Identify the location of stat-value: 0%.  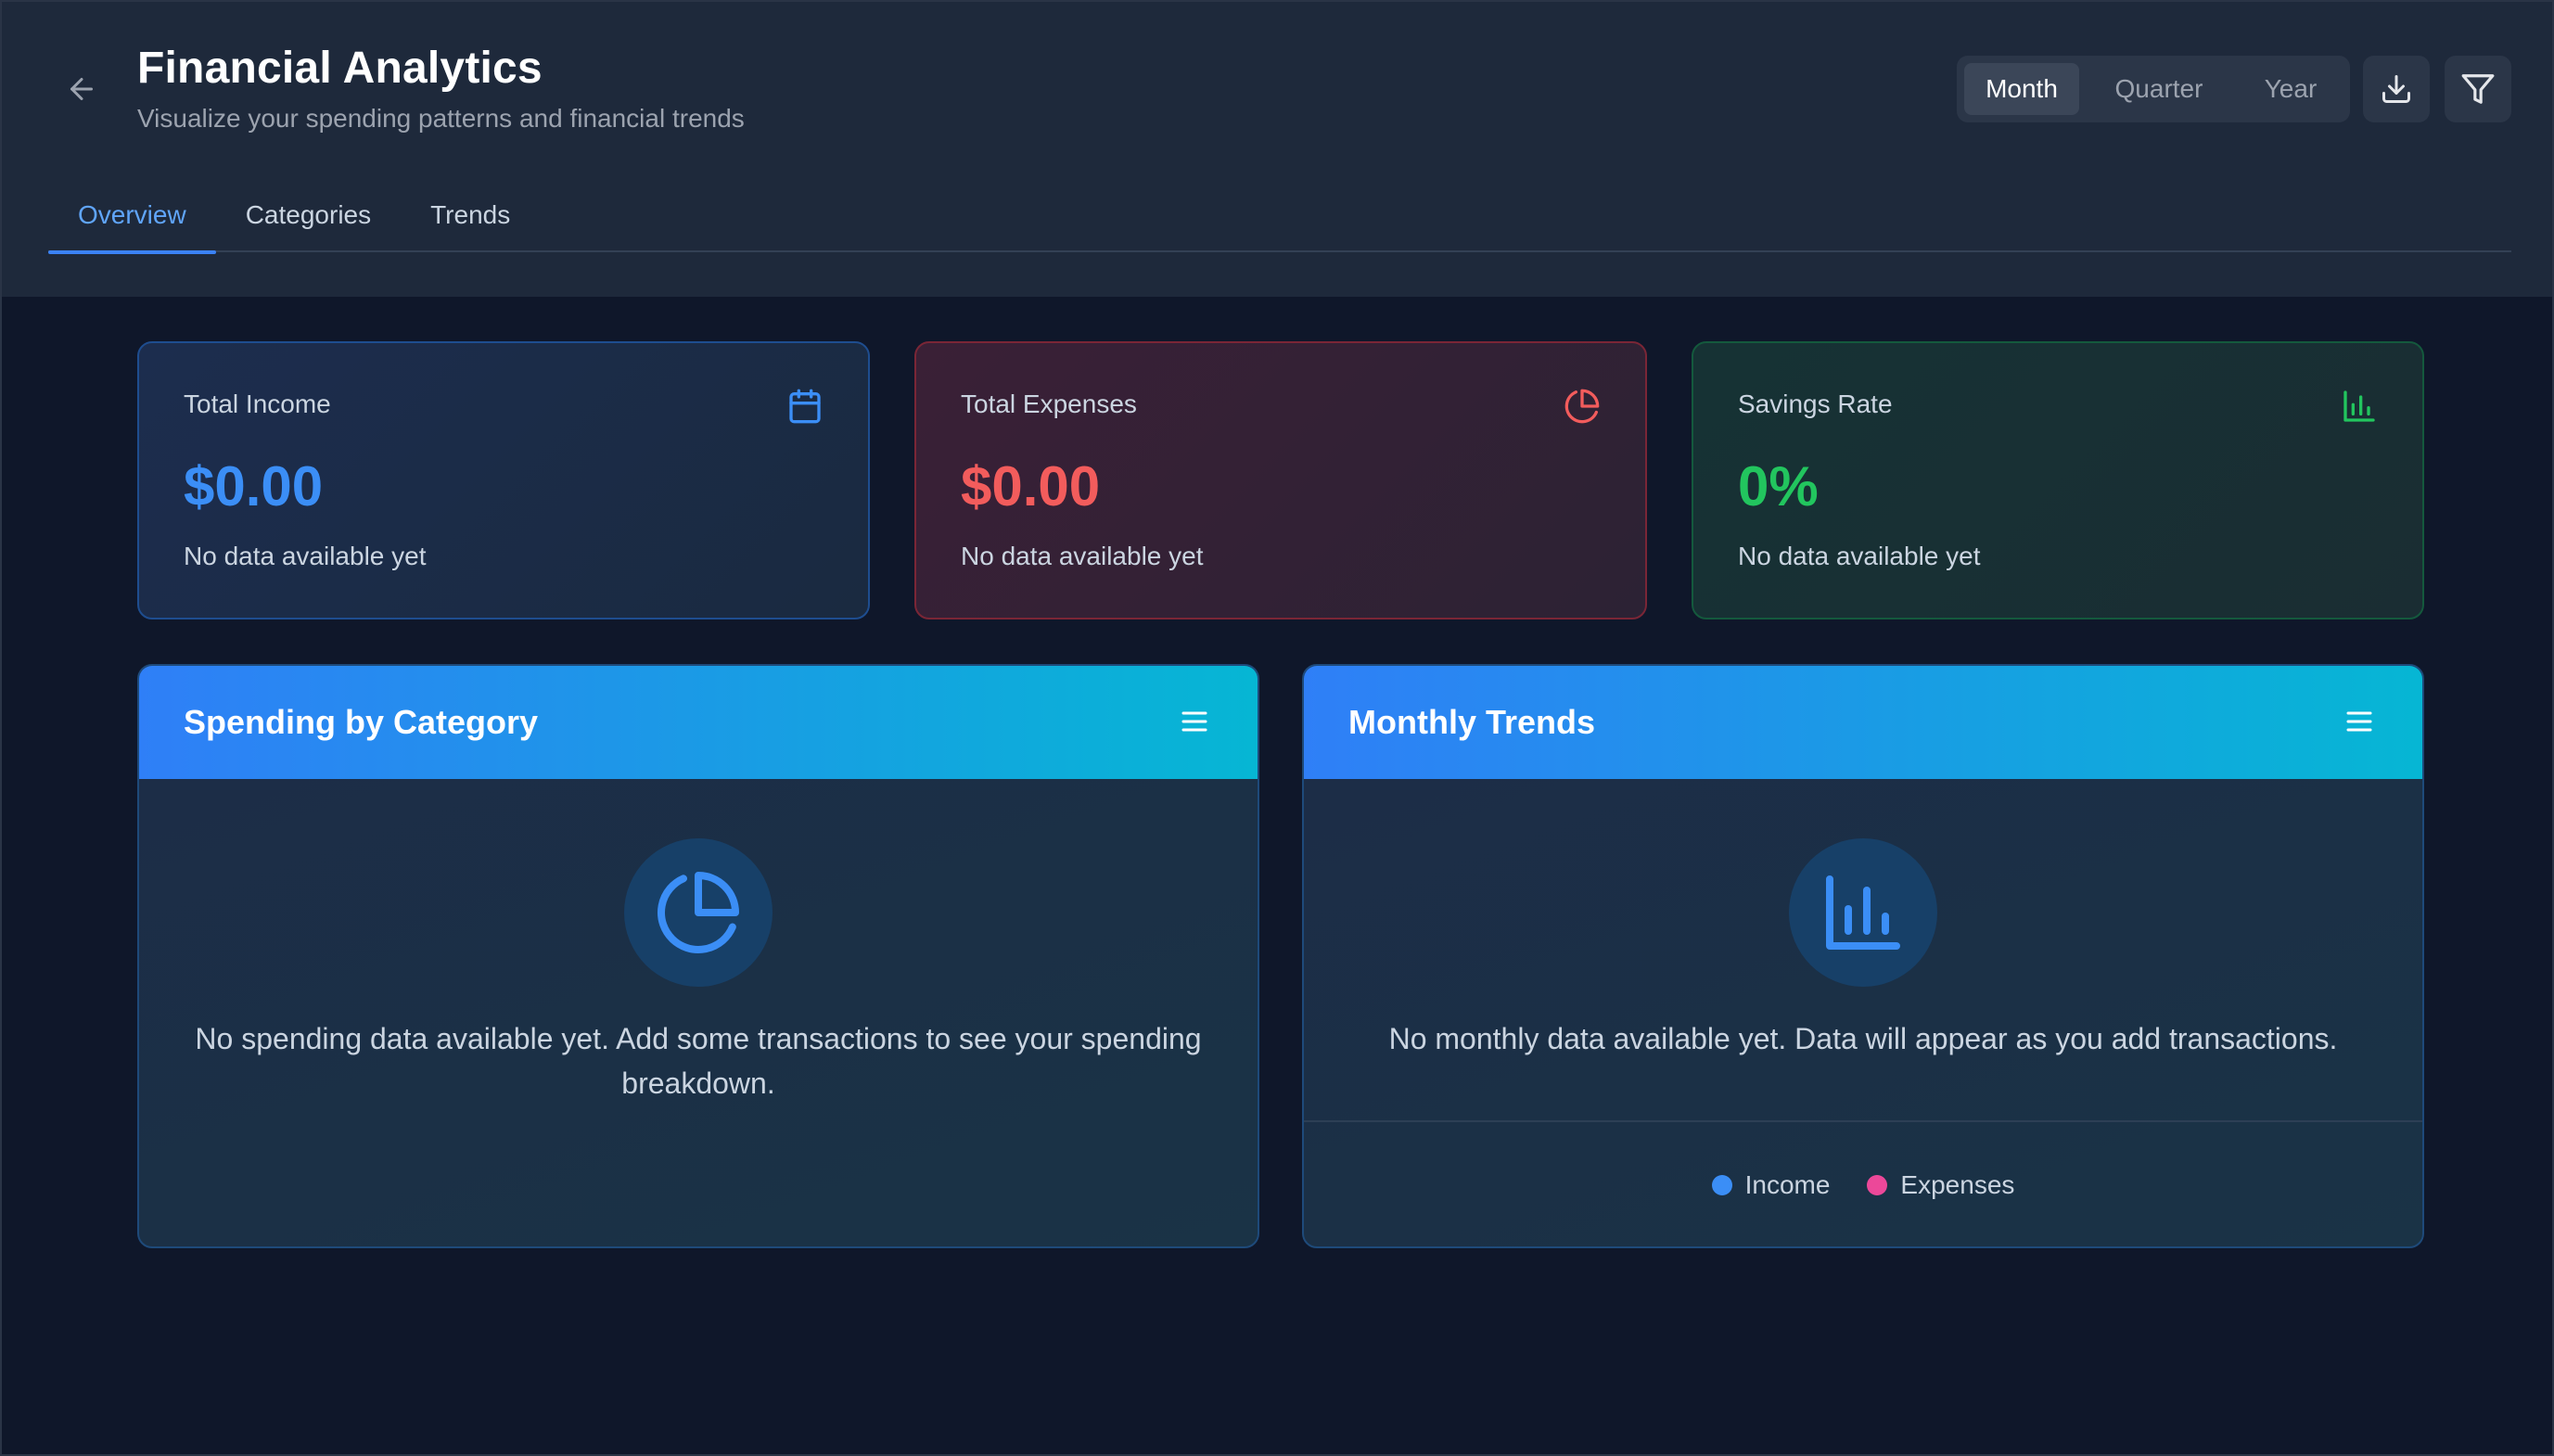
(1778, 486).